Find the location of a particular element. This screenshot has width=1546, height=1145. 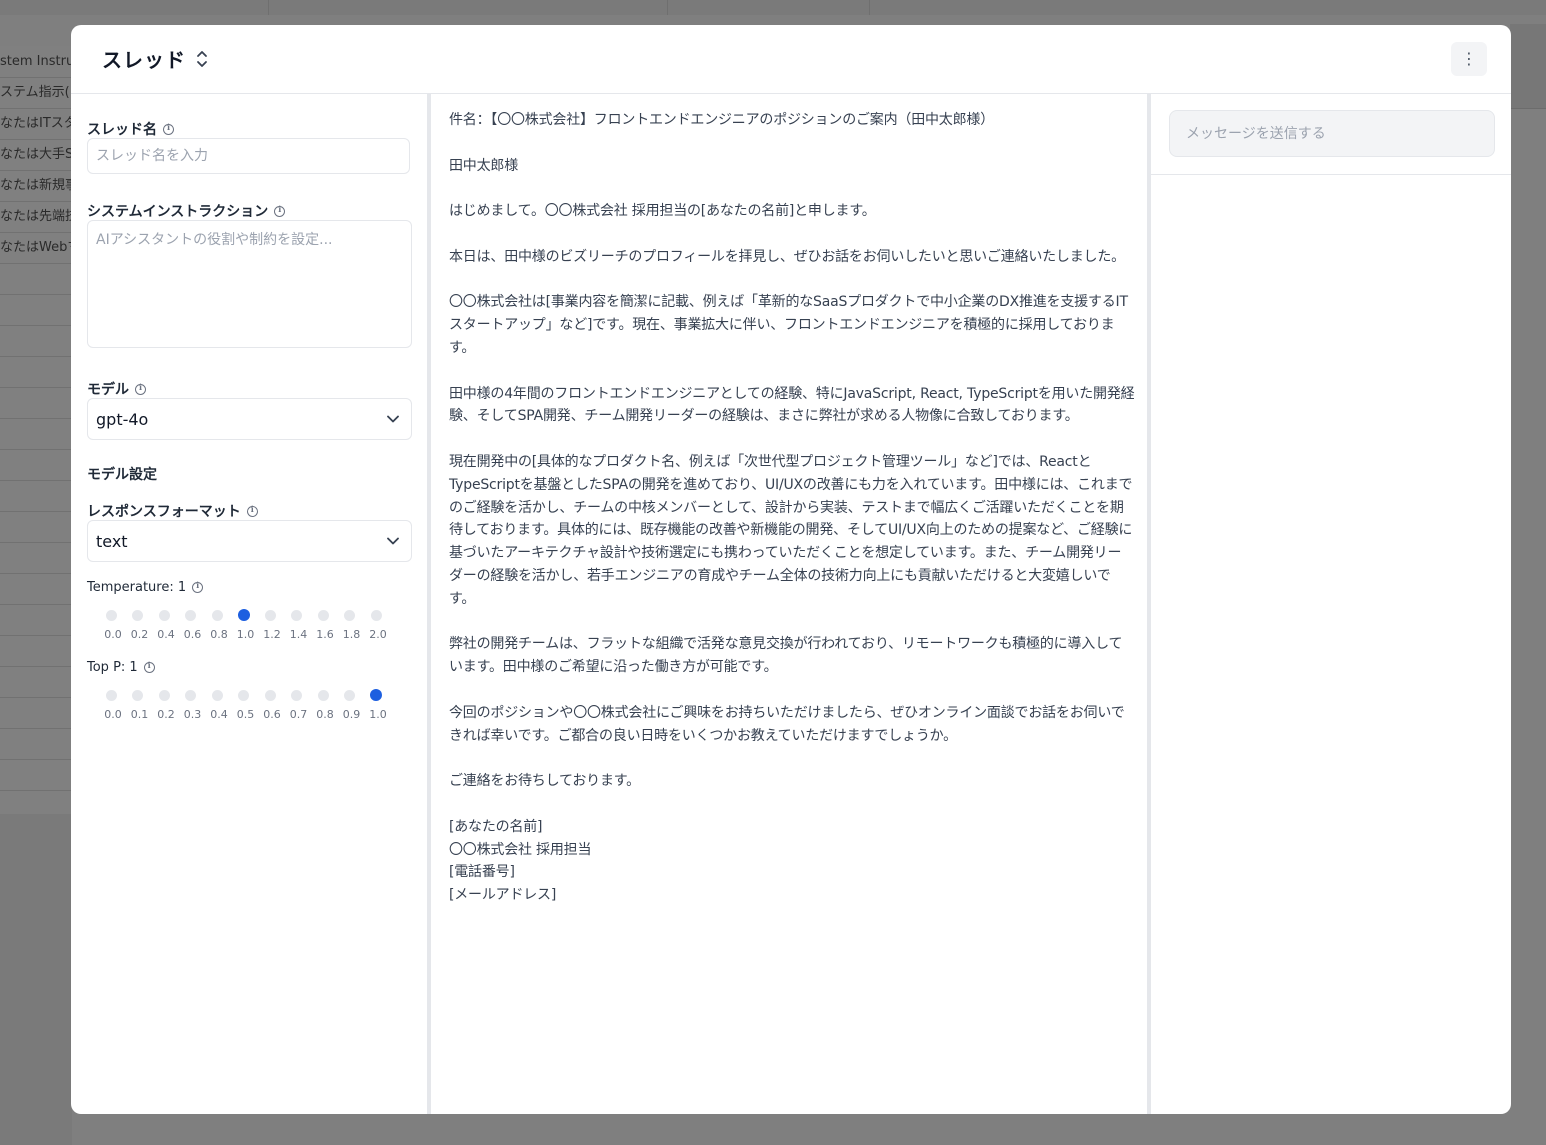

message-input is located at coordinates (1332, 133).